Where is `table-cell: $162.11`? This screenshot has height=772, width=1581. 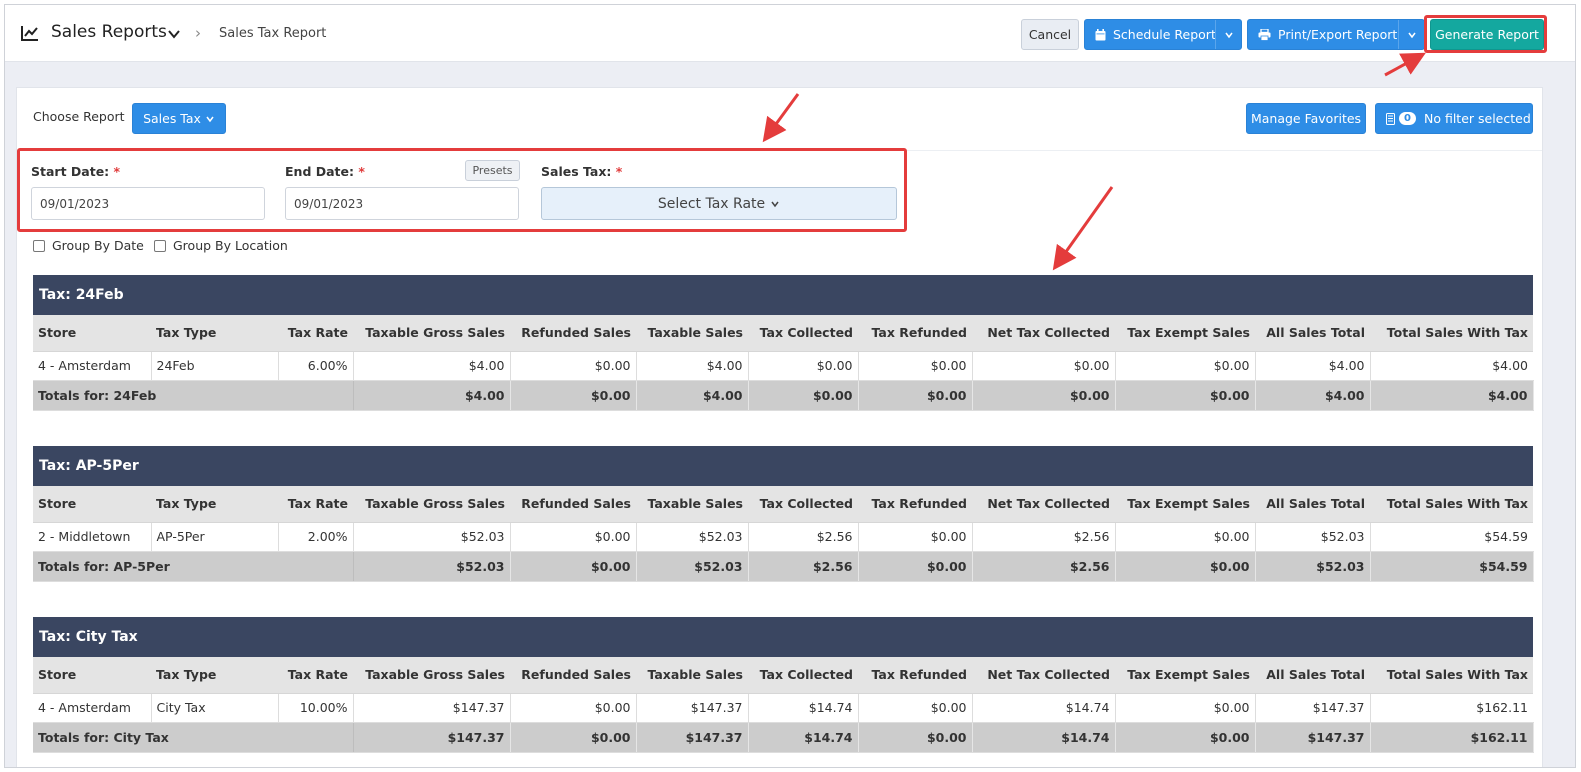
table-cell: $162.11 is located at coordinates (1451, 708).